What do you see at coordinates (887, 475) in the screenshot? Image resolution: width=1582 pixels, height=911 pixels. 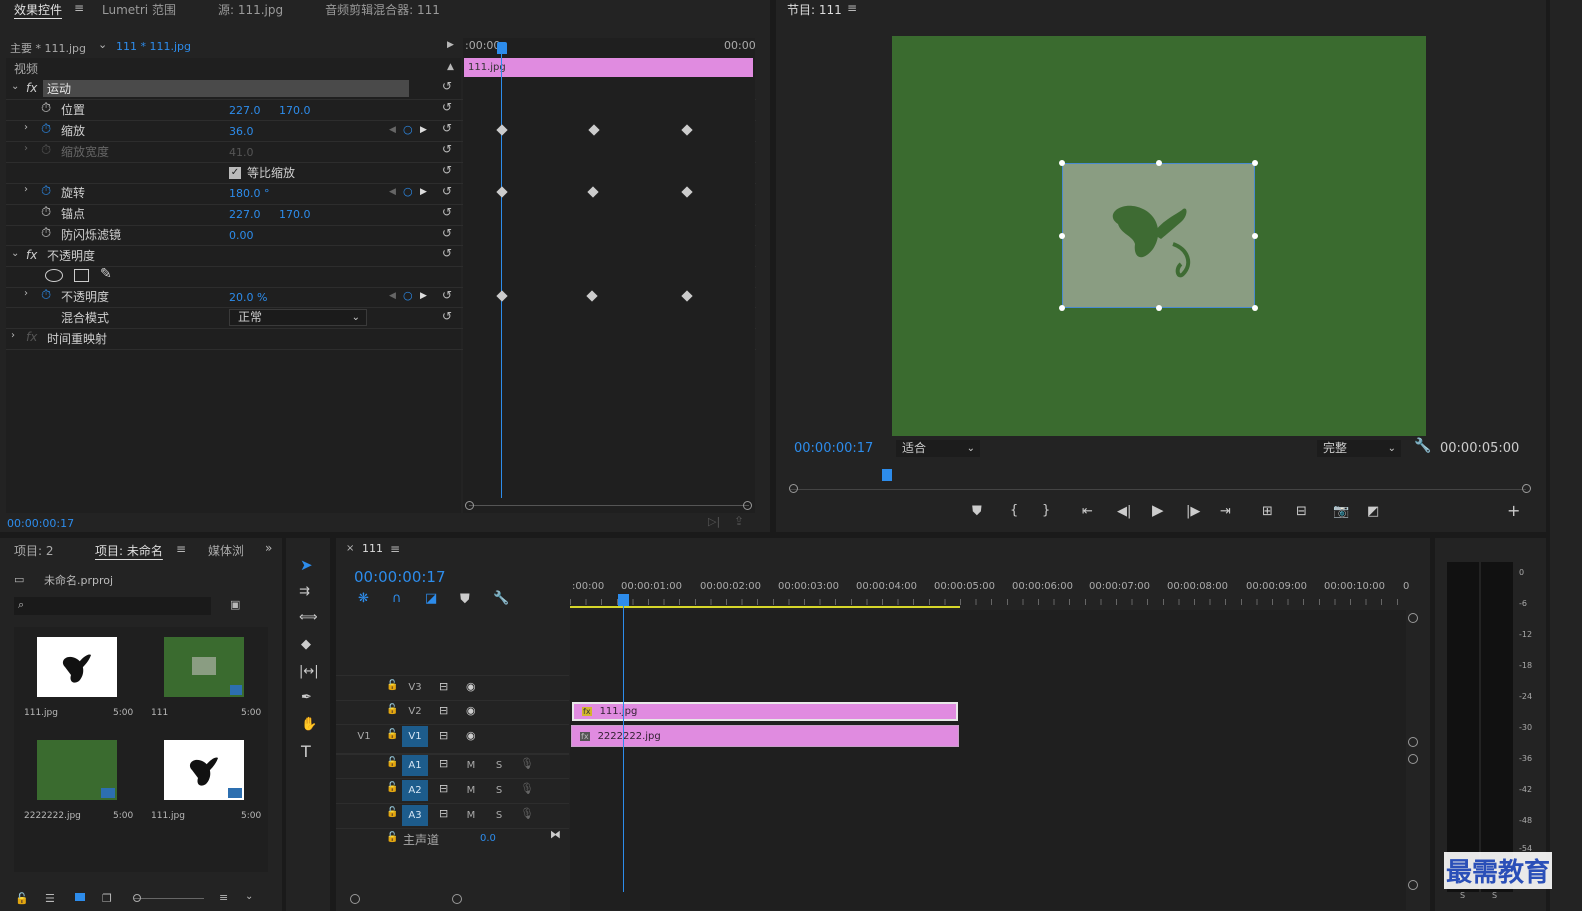 I see `program-playhead` at bounding box center [887, 475].